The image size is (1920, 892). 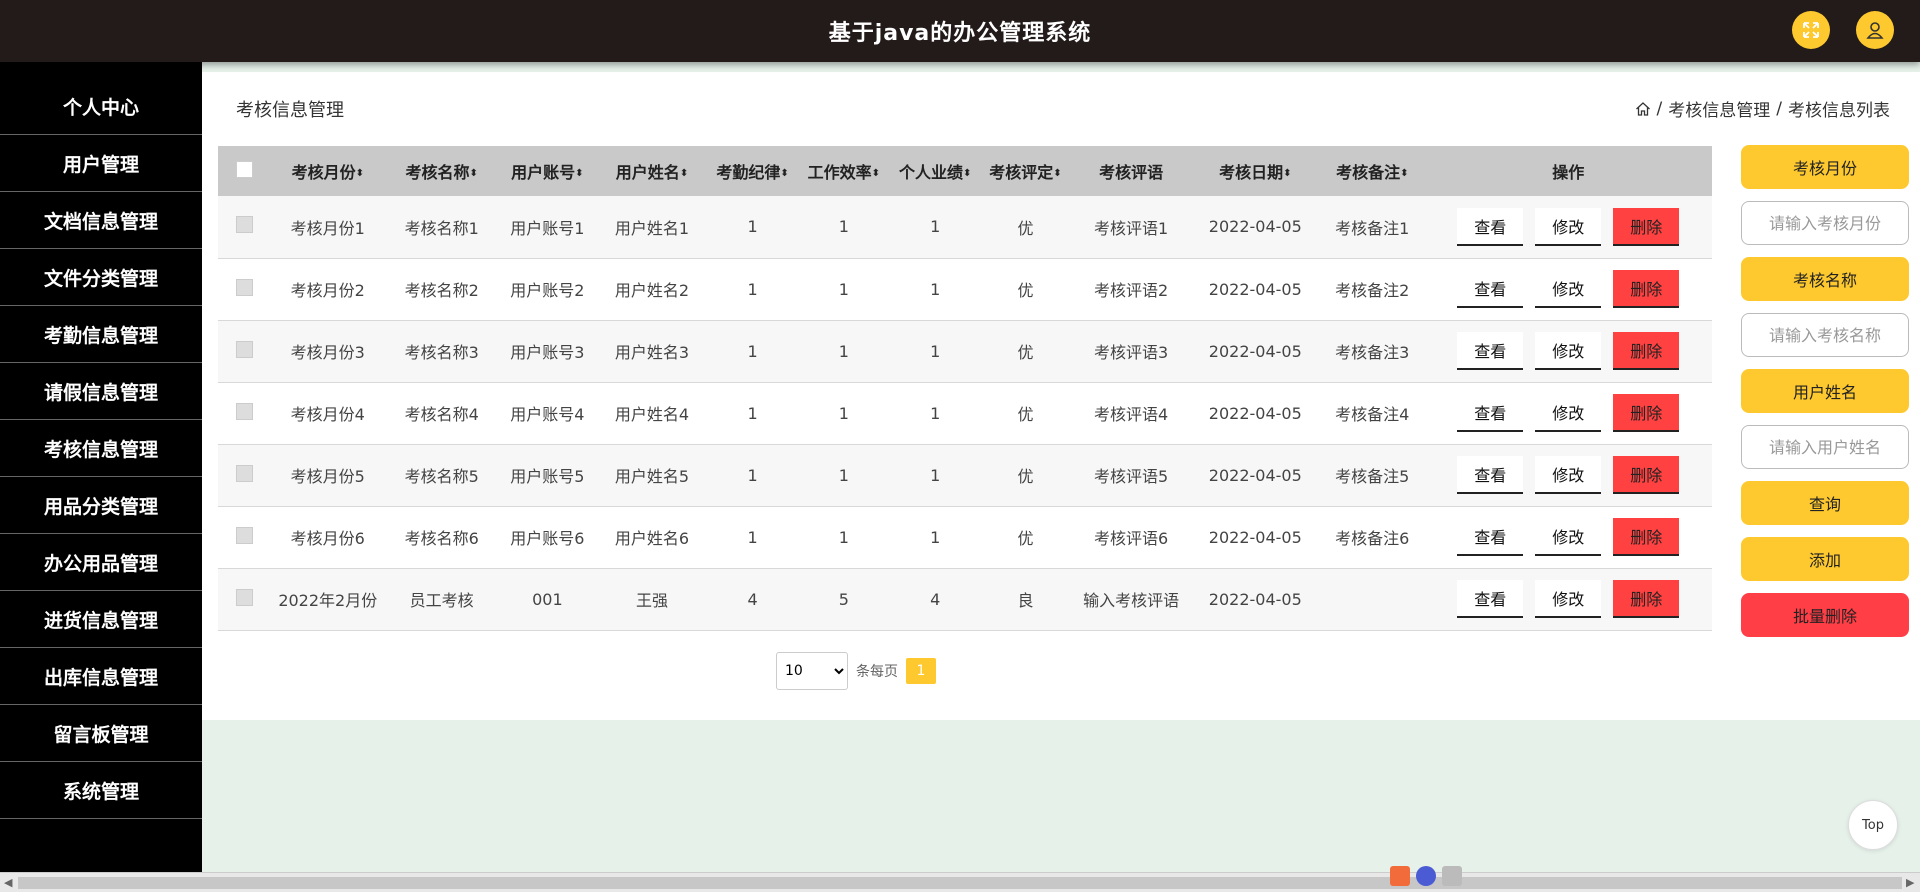 What do you see at coordinates (1255, 171) in the screenshot?
I see `column-header: 考核日期⬍` at bounding box center [1255, 171].